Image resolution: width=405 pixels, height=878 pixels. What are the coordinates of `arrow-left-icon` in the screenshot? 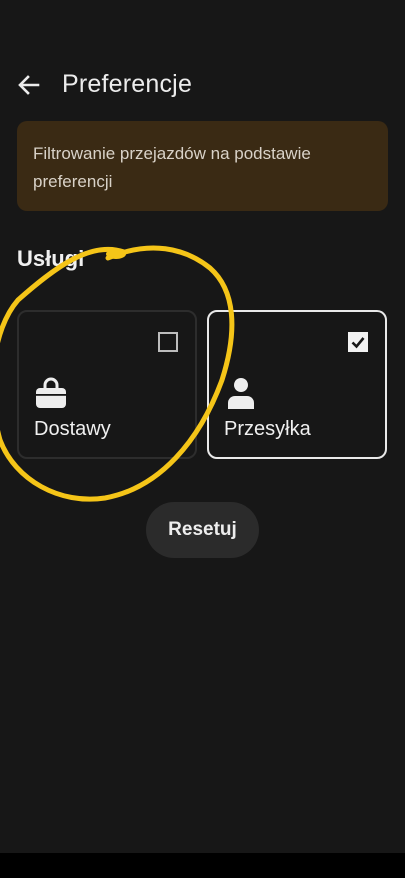 It's located at (29, 85).